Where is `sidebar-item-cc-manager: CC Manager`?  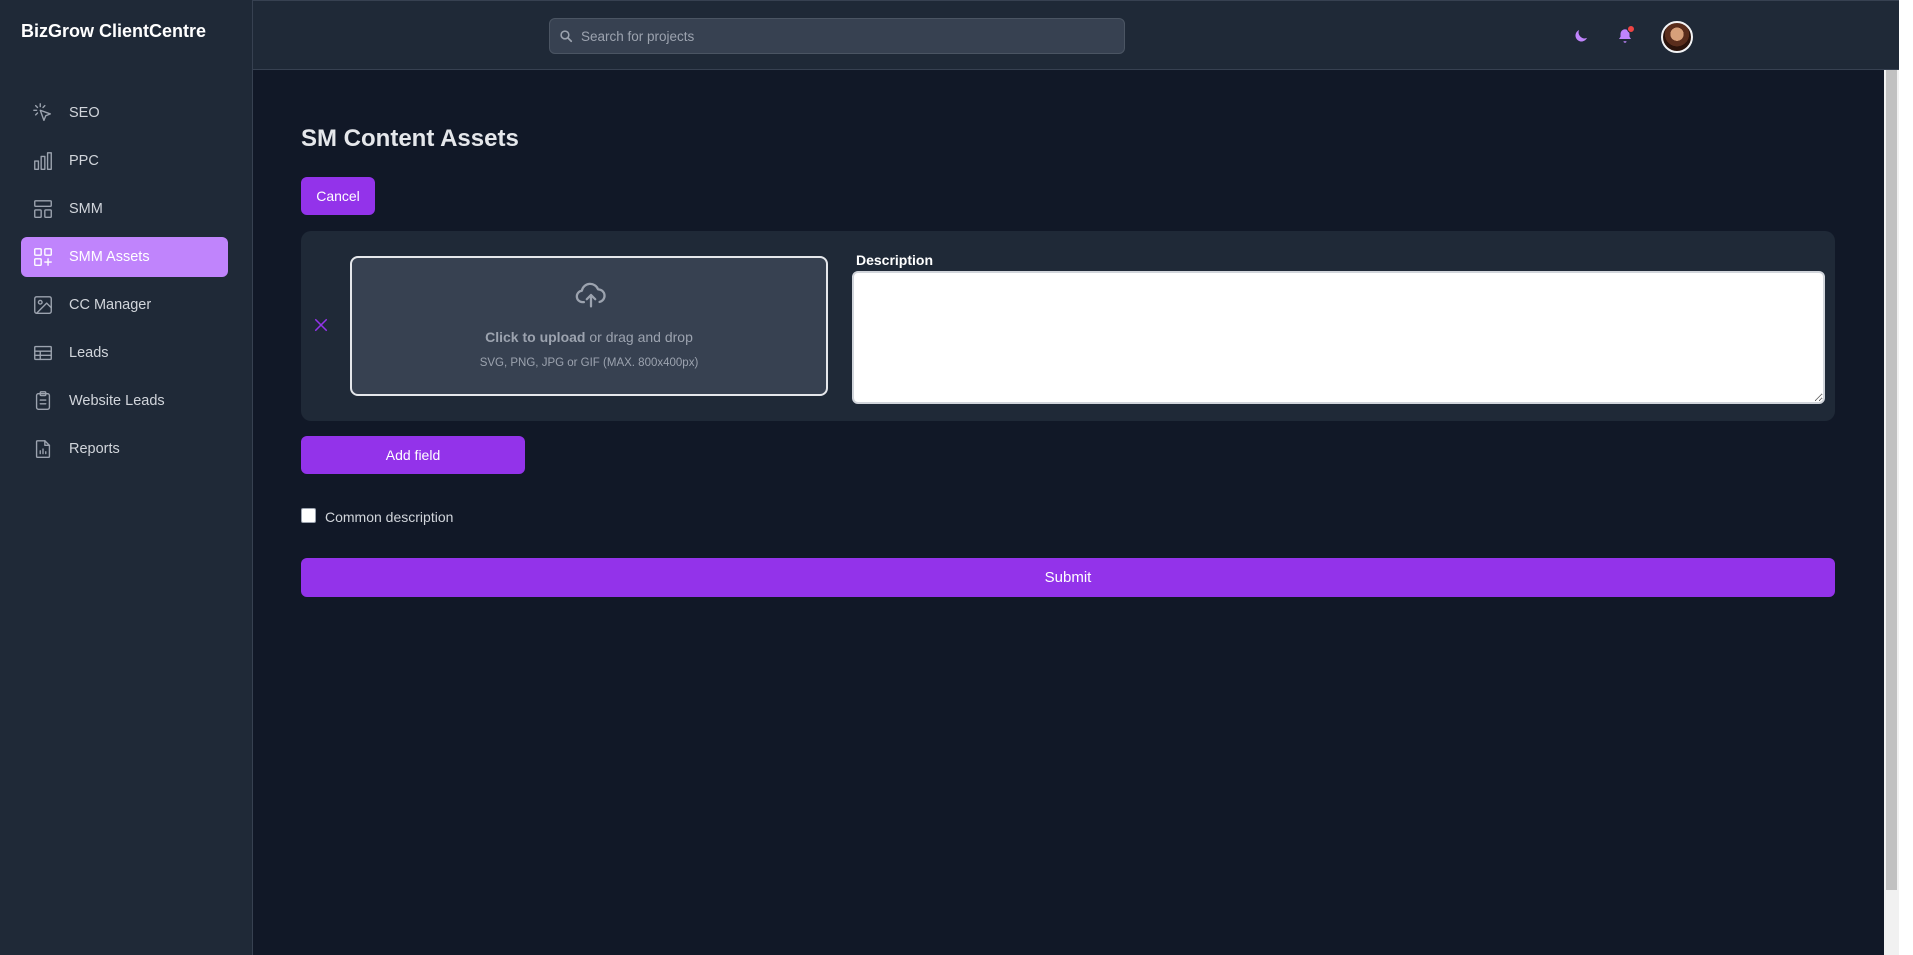
sidebar-item-cc-manager: CC Manager is located at coordinates (124, 305).